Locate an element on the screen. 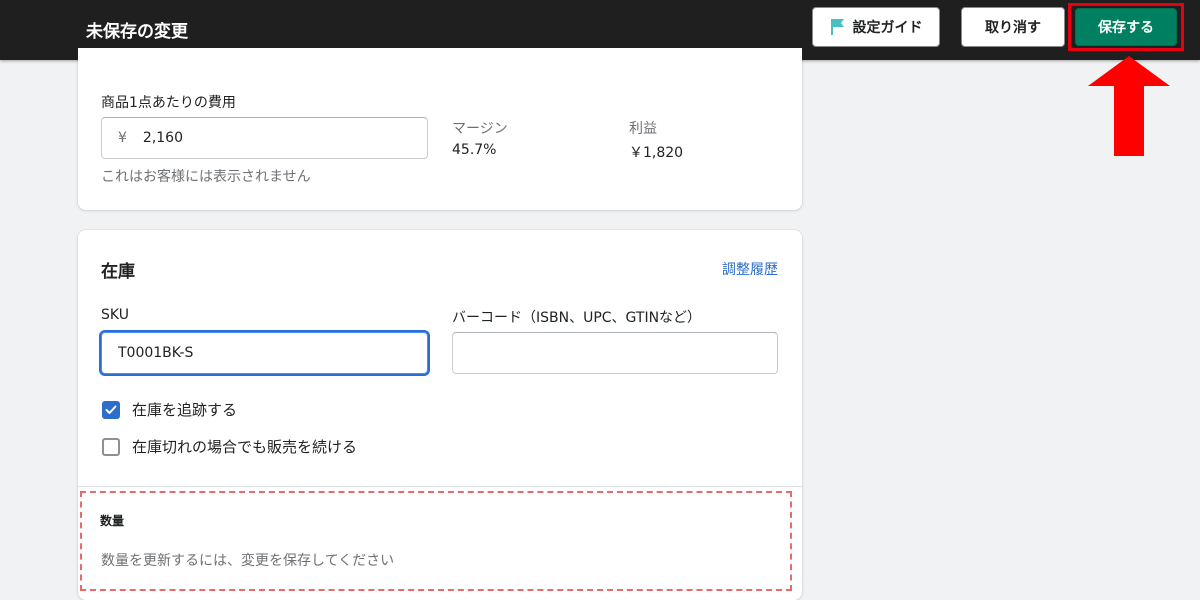 The height and width of the screenshot is (600, 1200). inventory-title: 在庫 is located at coordinates (118, 272).